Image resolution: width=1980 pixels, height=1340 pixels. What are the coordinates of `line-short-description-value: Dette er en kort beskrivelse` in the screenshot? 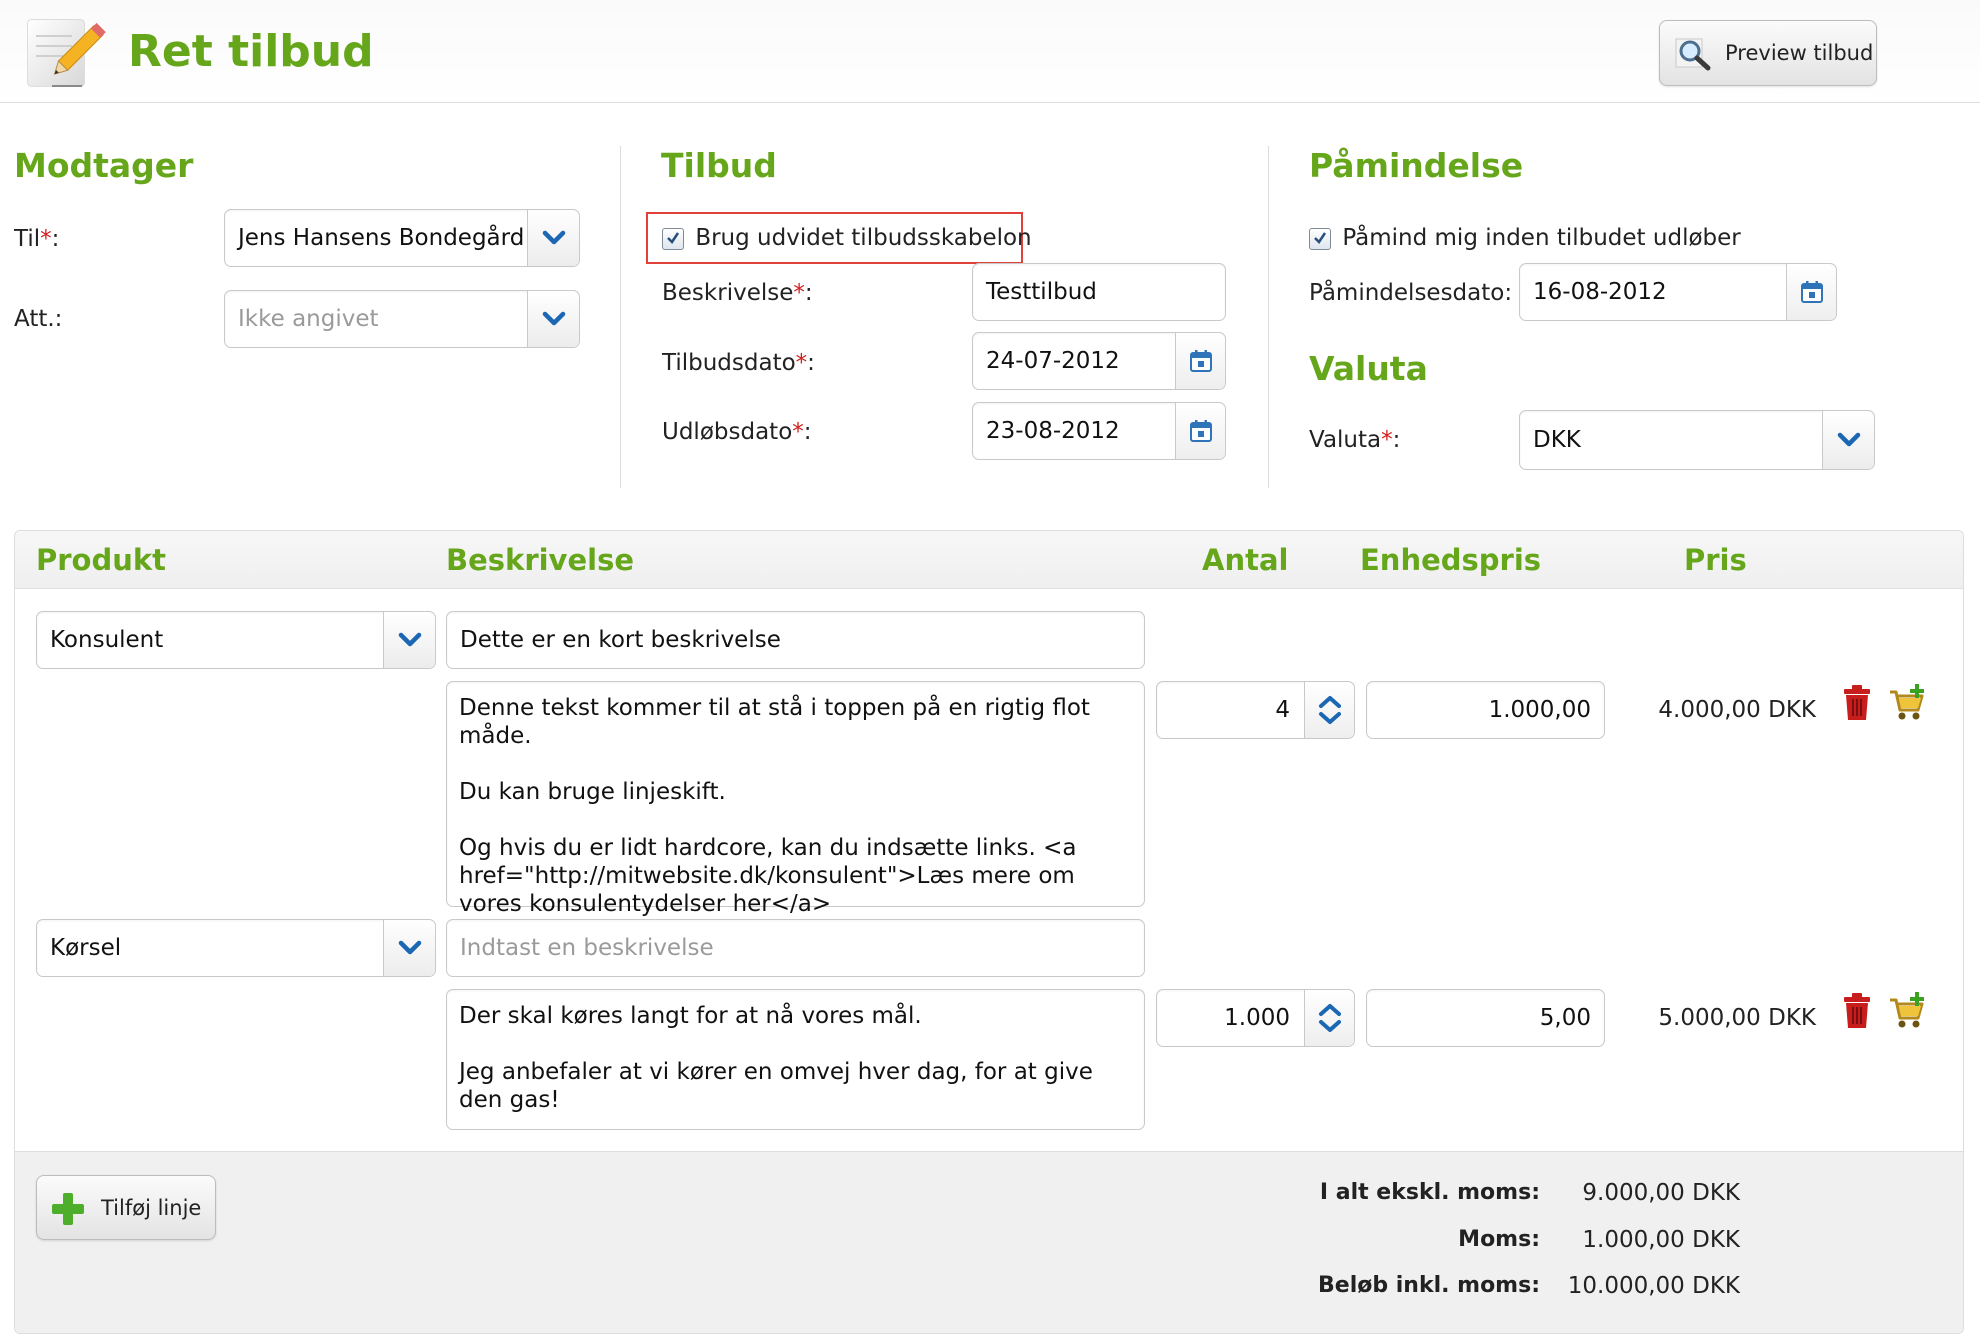 It's located at (620, 640).